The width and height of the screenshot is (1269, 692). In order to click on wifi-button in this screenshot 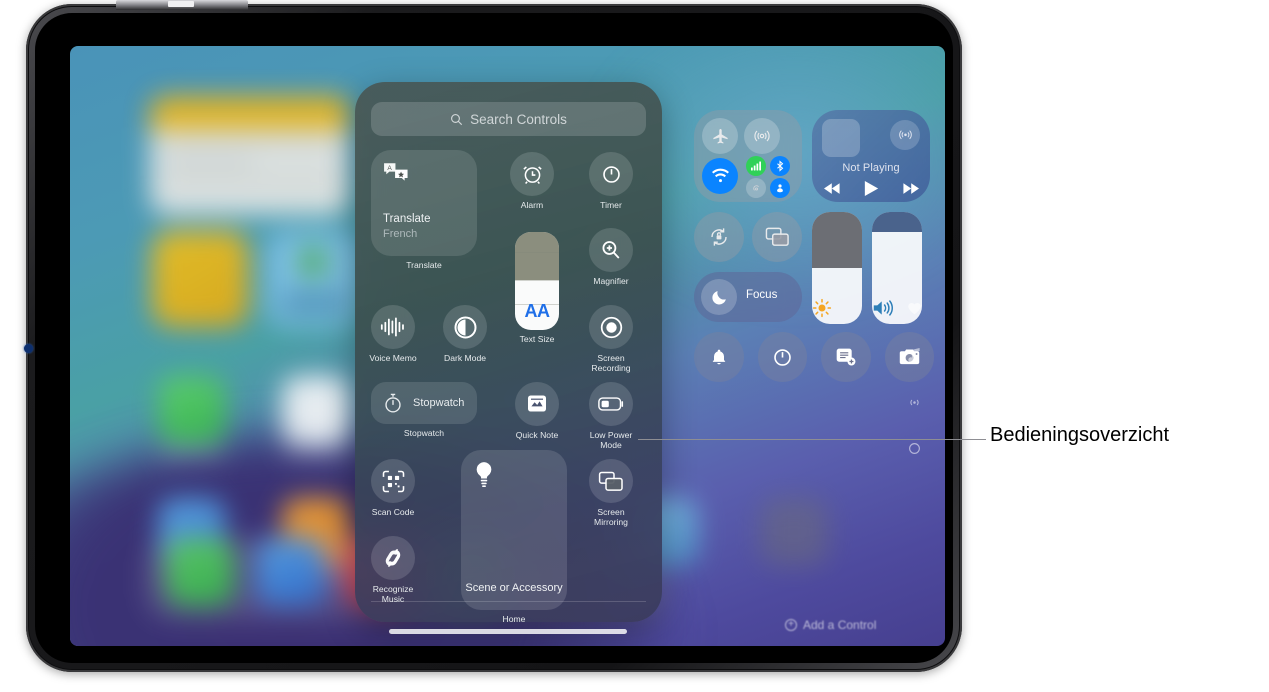, I will do `click(720, 176)`.